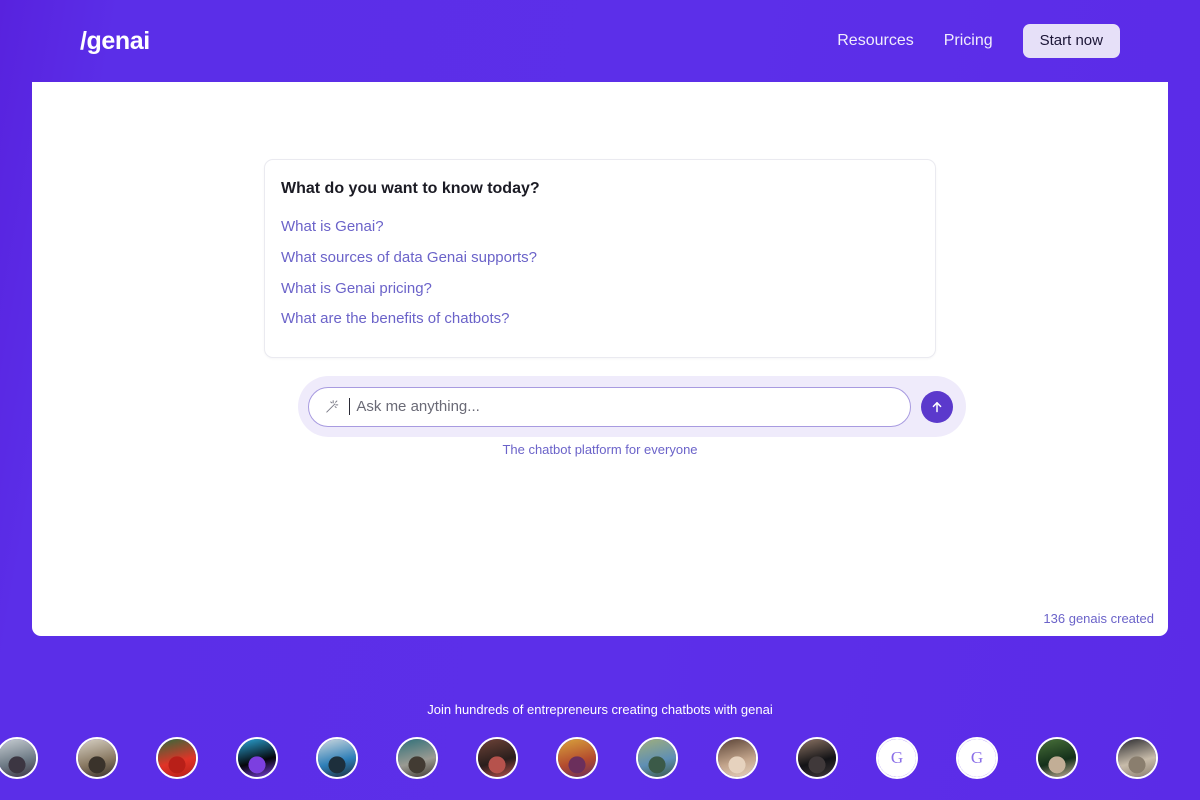  I want to click on genais-created-counter: 136 genais created, so click(1098, 618).